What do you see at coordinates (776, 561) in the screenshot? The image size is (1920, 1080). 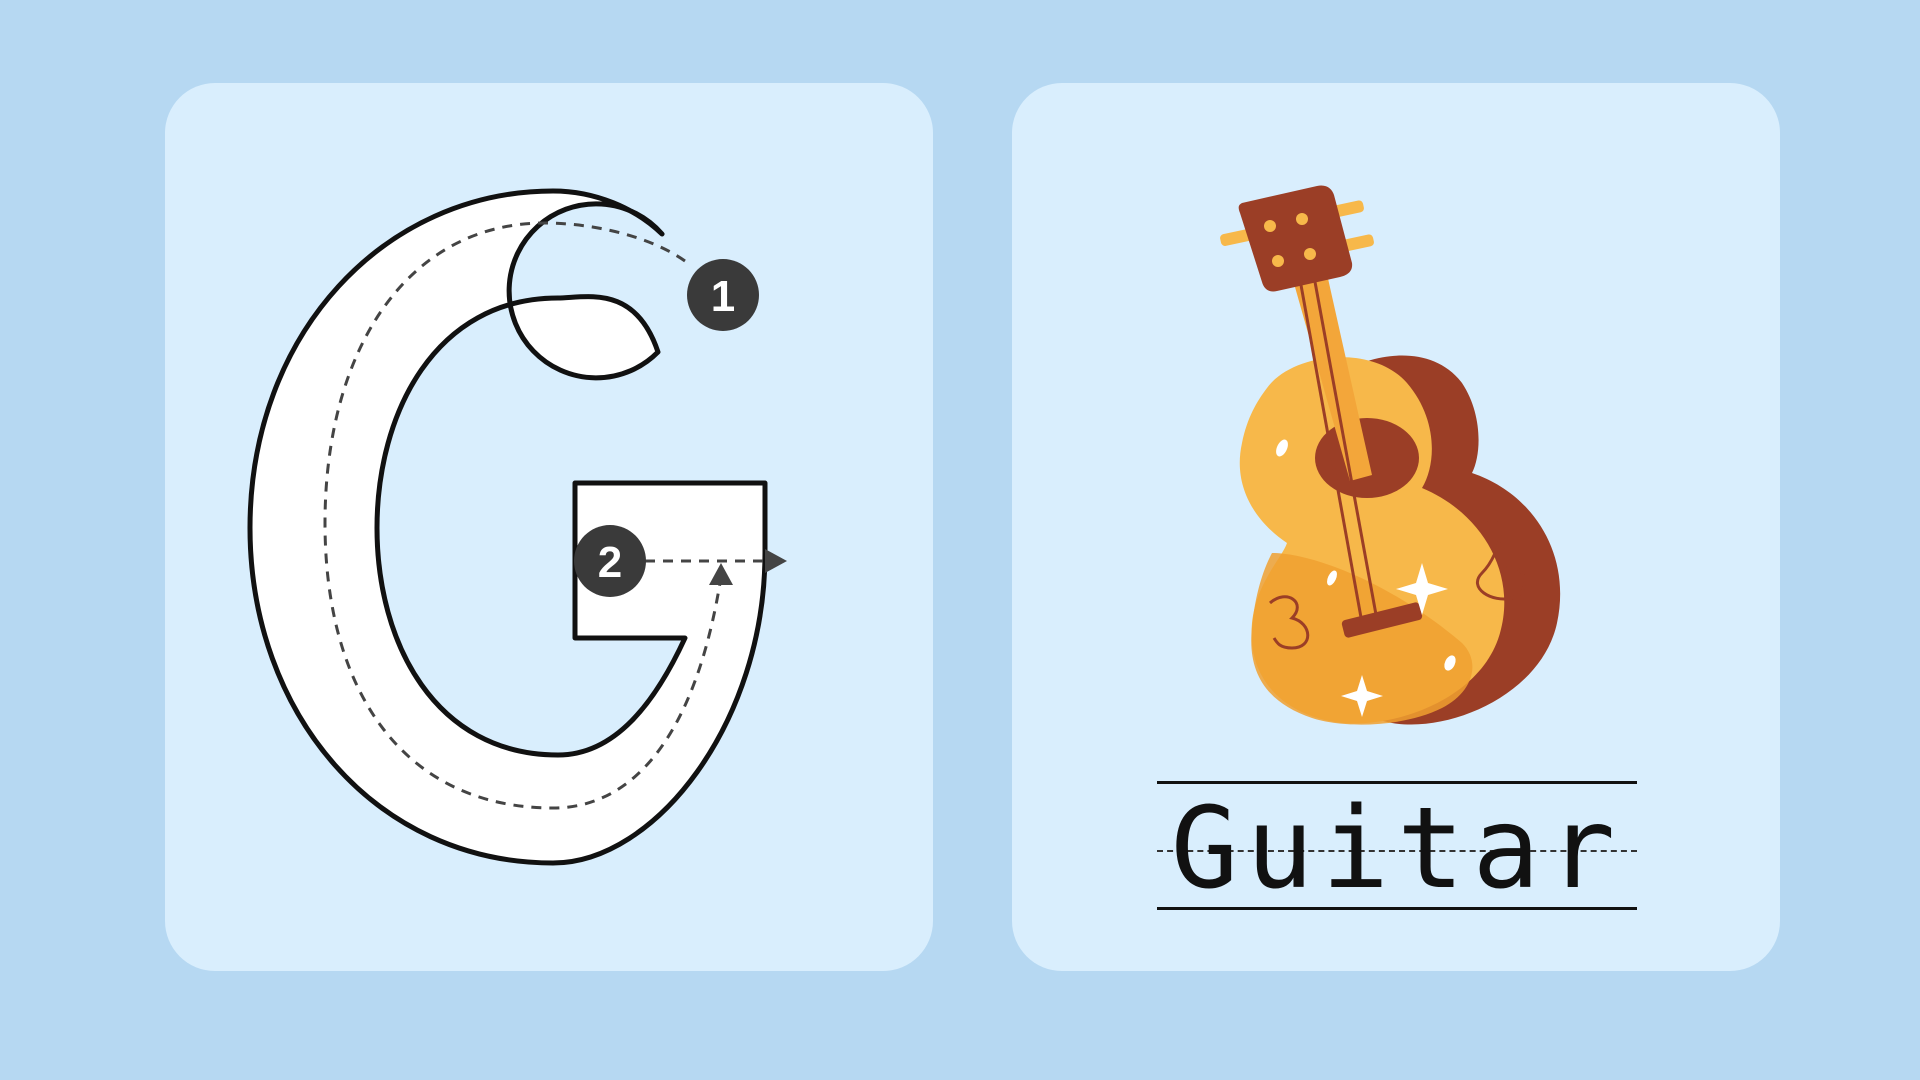 I see `trace-arrow-right-icon` at bounding box center [776, 561].